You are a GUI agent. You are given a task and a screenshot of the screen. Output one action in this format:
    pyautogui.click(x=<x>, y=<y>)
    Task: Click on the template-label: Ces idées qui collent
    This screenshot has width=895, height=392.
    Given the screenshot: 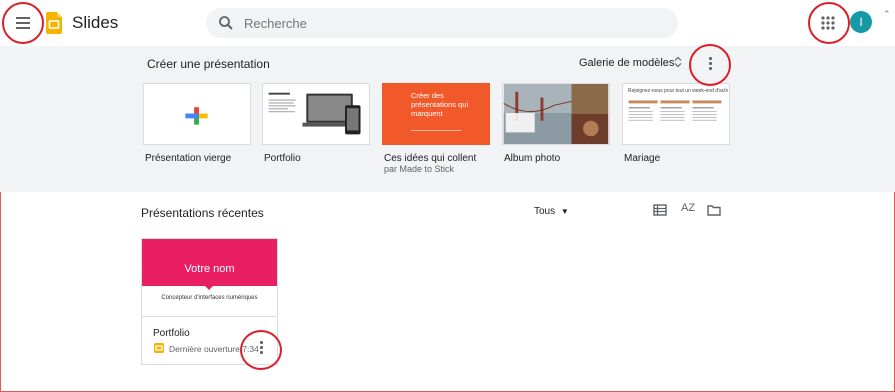 What is the action you would take?
    pyautogui.click(x=430, y=158)
    